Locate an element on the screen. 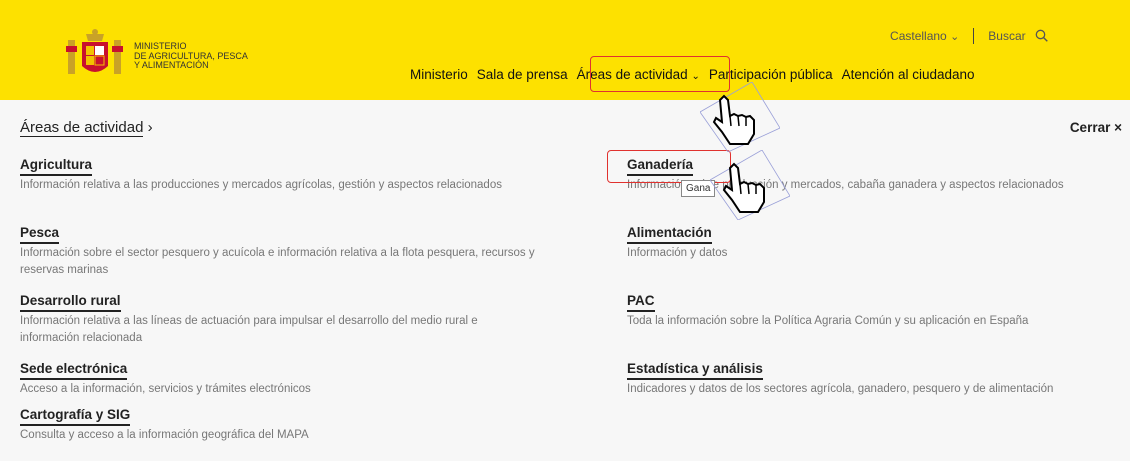 The width and height of the screenshot is (1130, 474). breadcrumb-label: Áreas de actividad is located at coordinates (82, 128).